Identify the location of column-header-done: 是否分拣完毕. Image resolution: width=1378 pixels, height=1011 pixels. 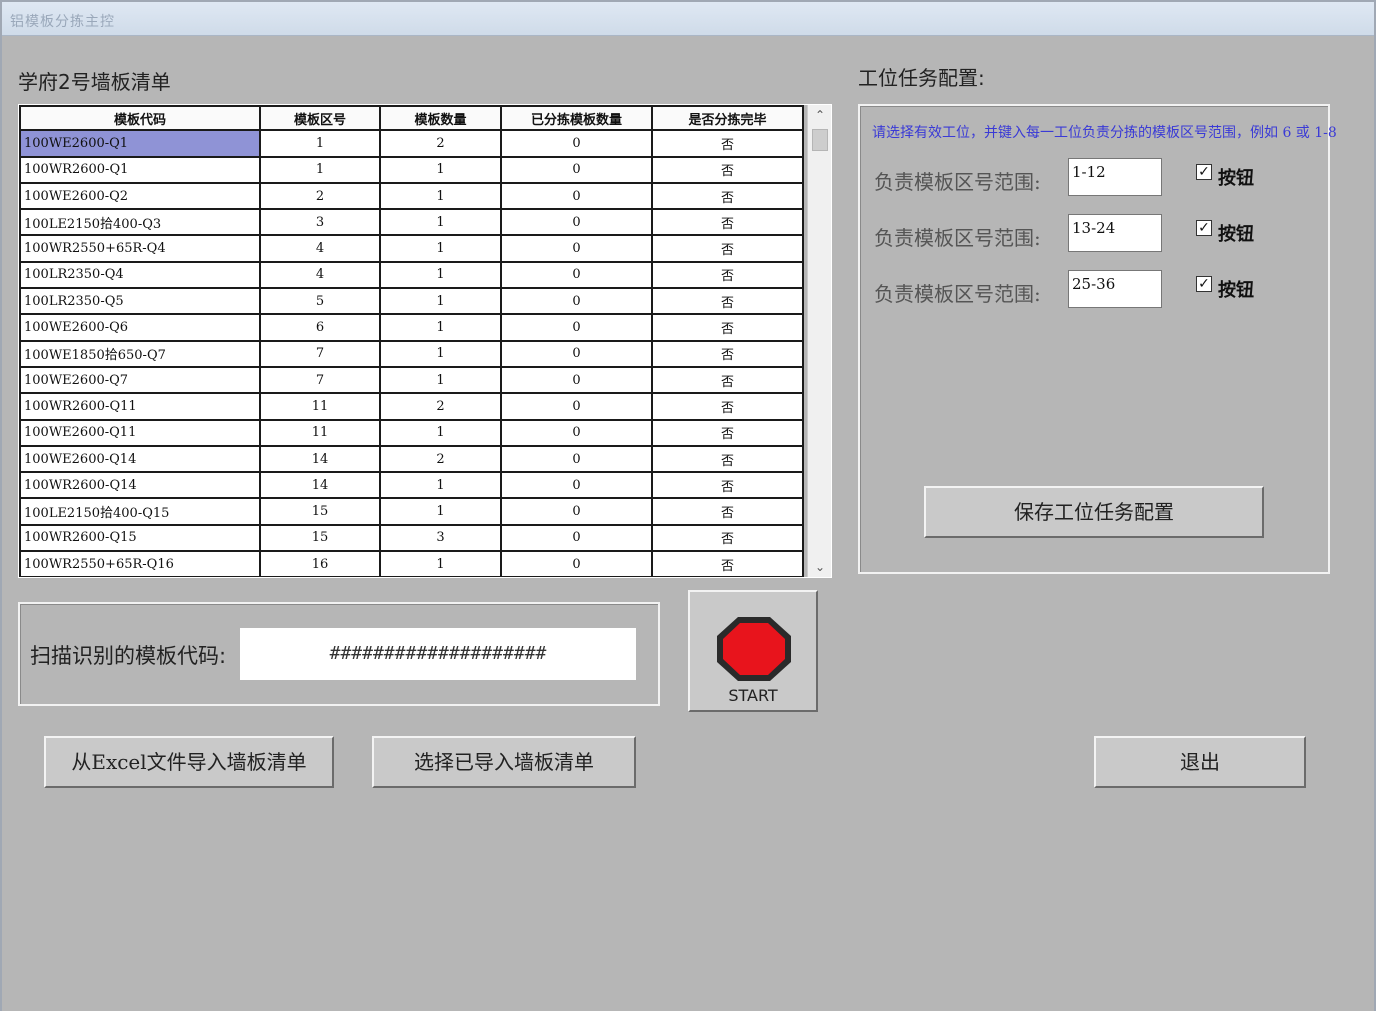
(728, 118).